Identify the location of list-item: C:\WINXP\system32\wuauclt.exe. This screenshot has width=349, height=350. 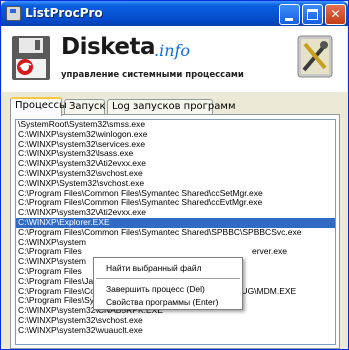
(175, 330).